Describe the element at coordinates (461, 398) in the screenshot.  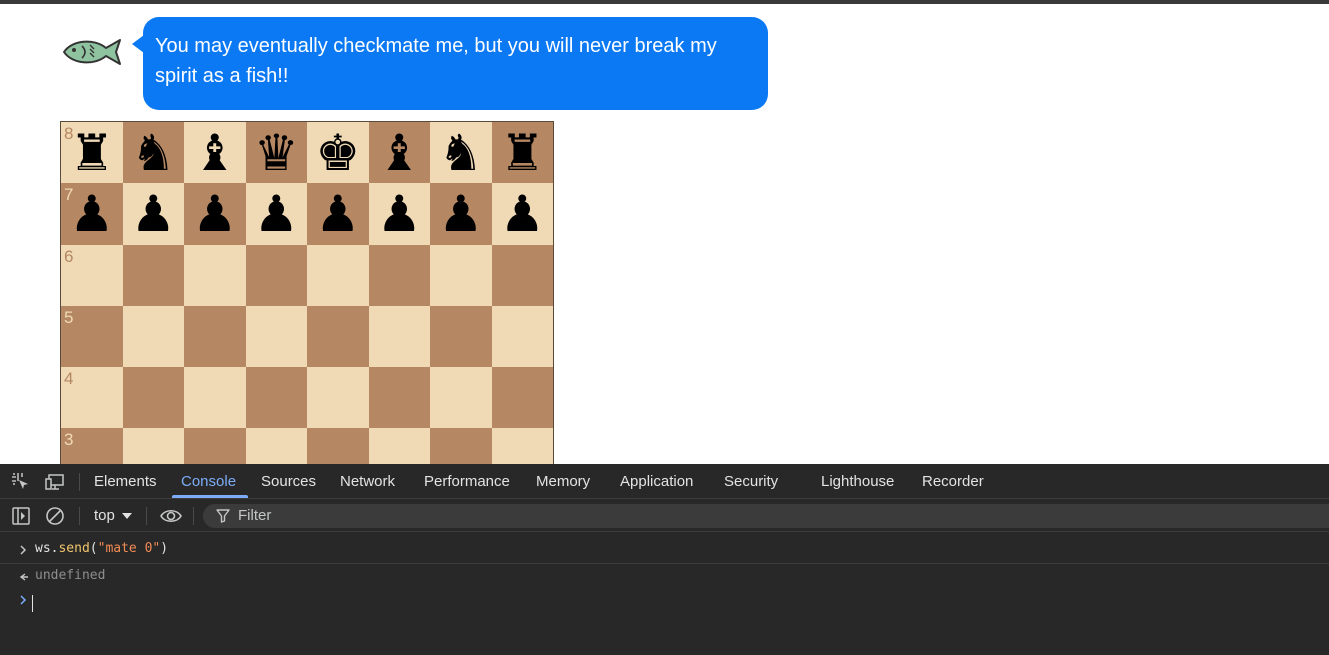
I see `square-g4` at that location.